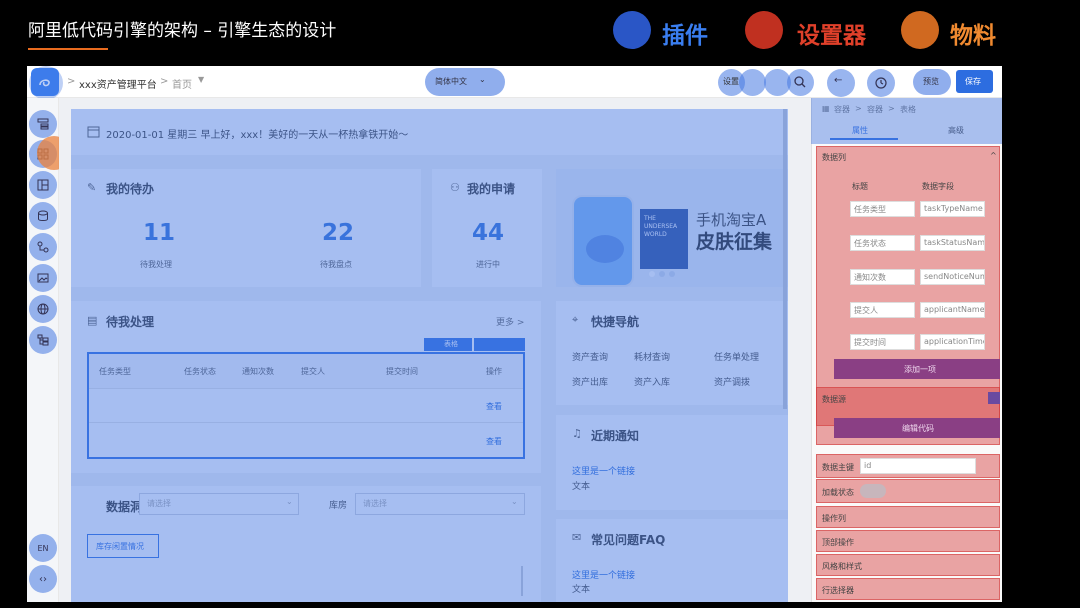 The height and width of the screenshot is (608, 1080). I want to click on banner-carousel: THE UNDERSEA WORLD 手机淘宝A 皮肤征集, so click(672, 228).